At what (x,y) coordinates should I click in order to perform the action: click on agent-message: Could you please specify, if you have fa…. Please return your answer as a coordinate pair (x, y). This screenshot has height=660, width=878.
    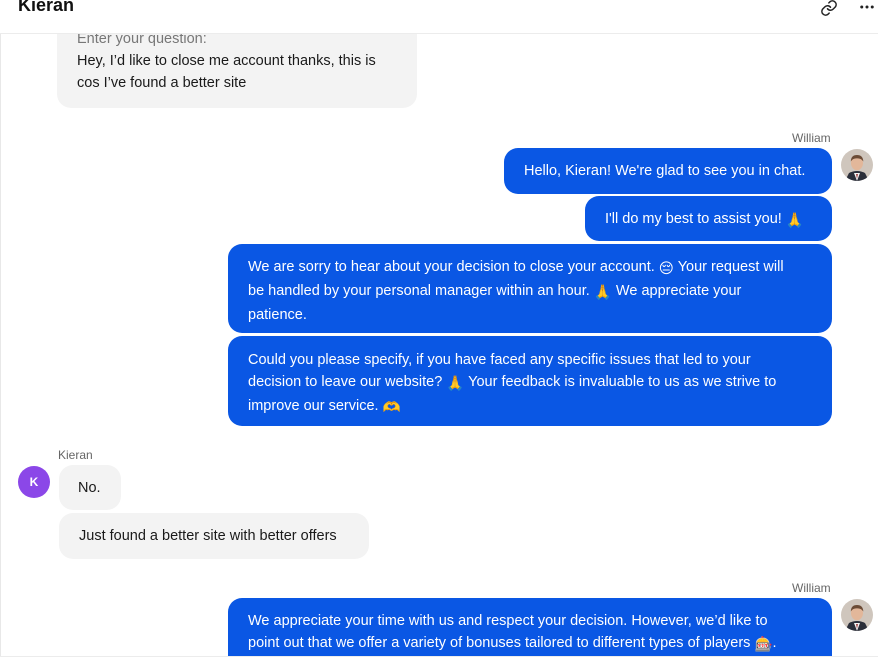
    Looking at the image, I should click on (530, 381).